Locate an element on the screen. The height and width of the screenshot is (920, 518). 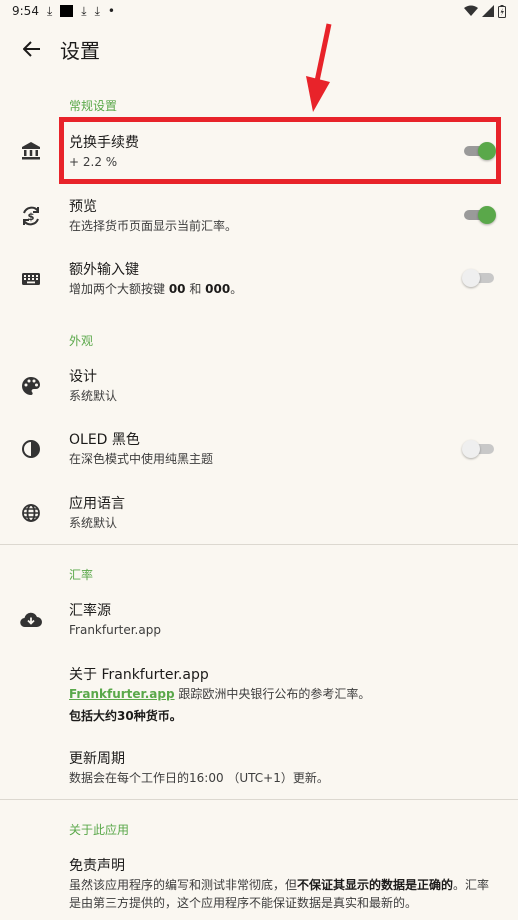
setting-app-language: 应用语言 系统默认 is located at coordinates (259, 513).